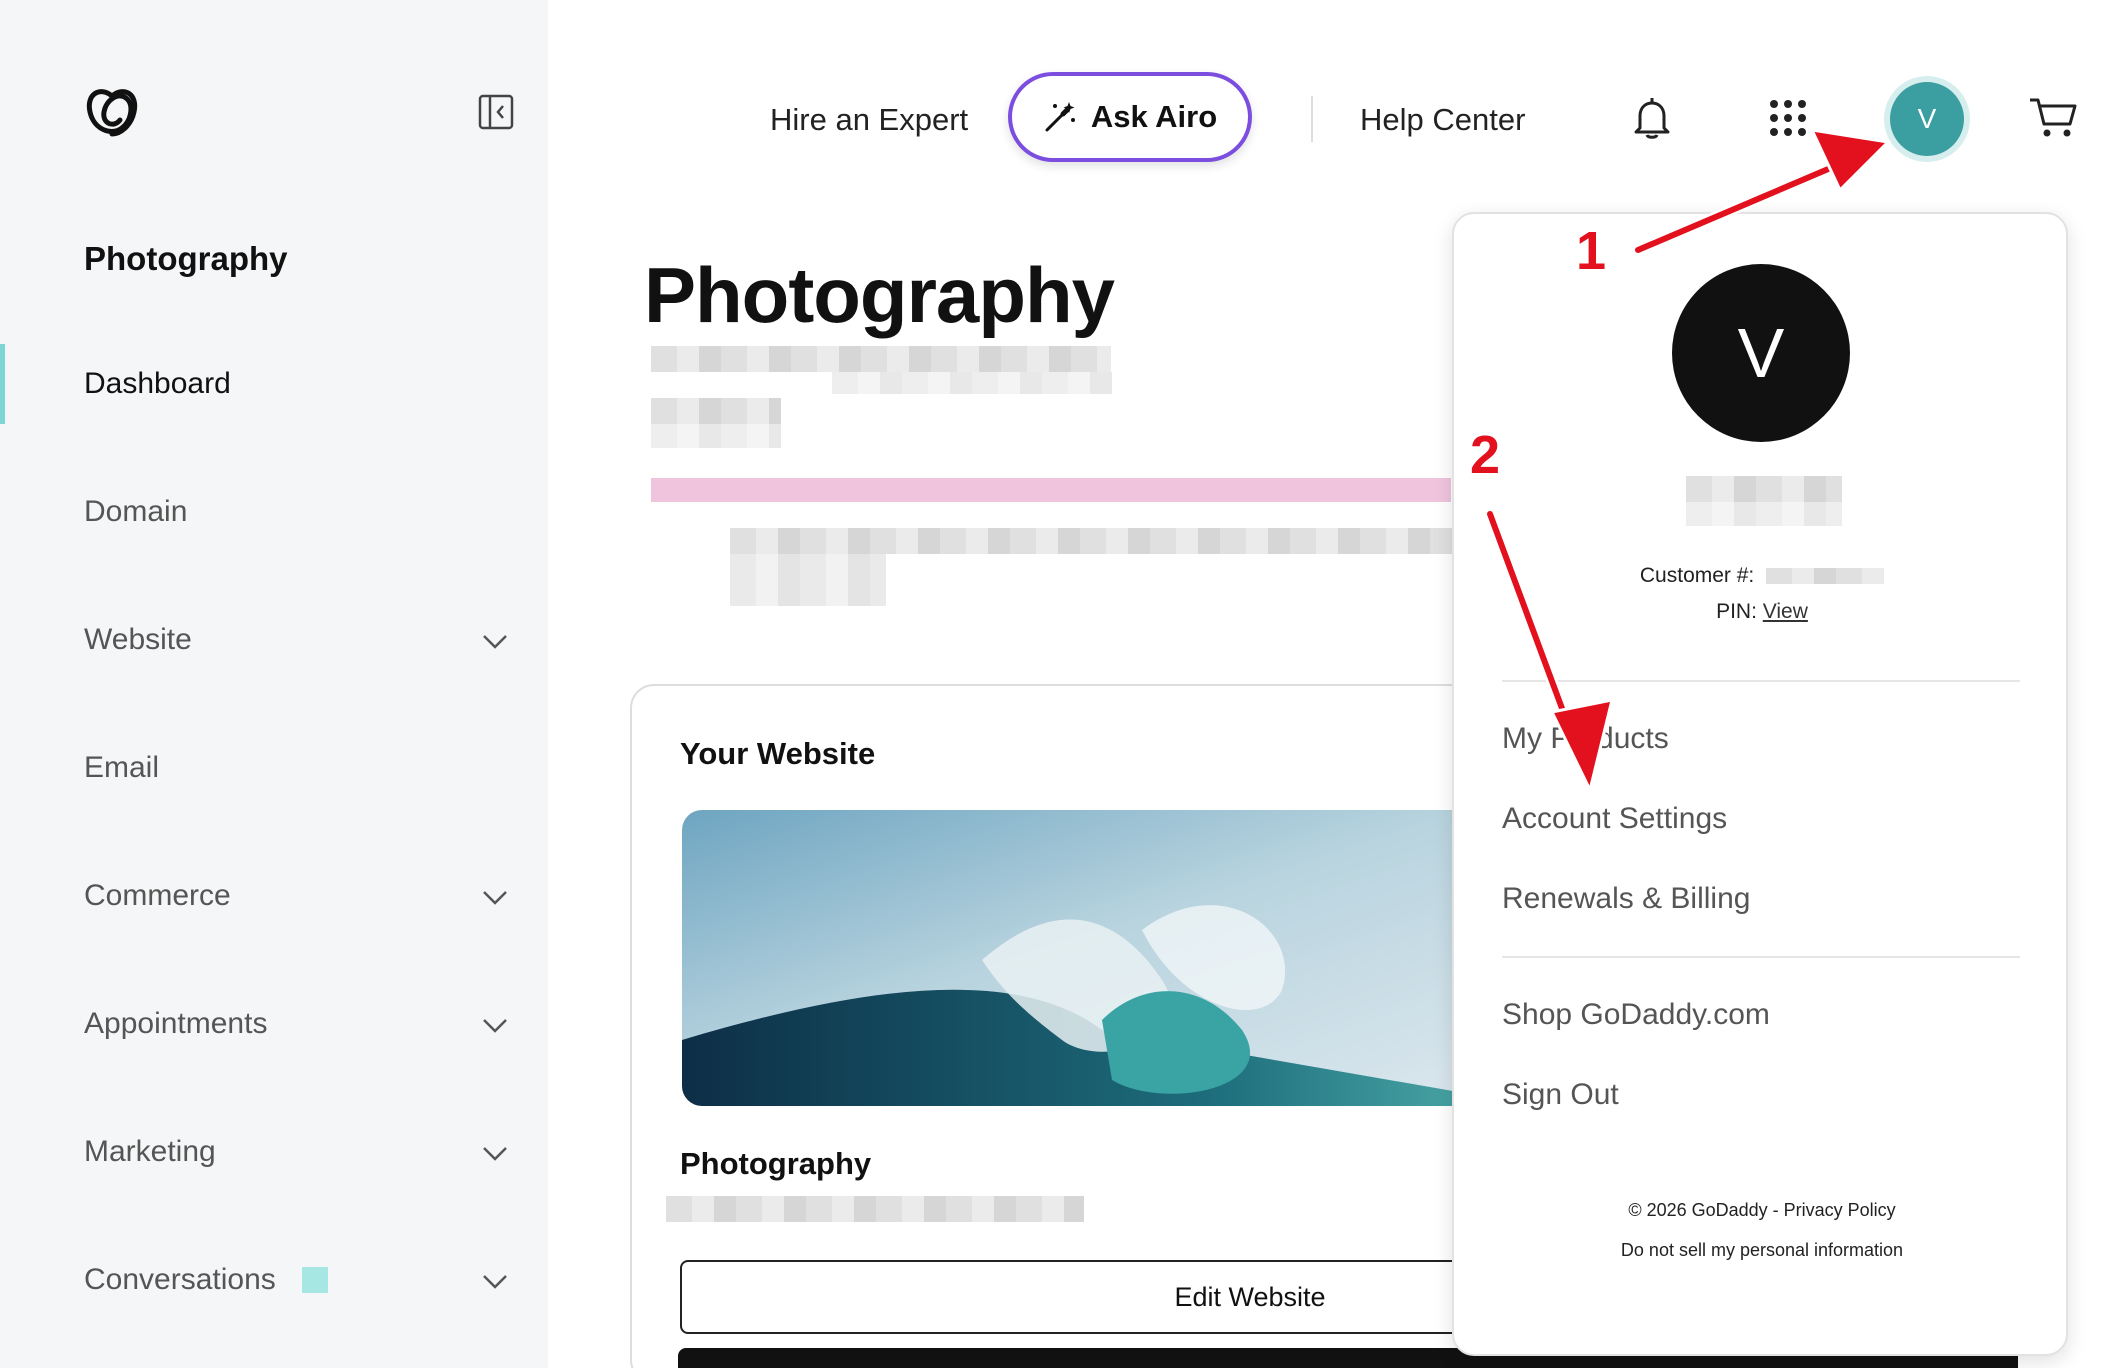 This screenshot has height=1368, width=2114. I want to click on sidebar-item-marketing: Marketing, so click(274, 1152).